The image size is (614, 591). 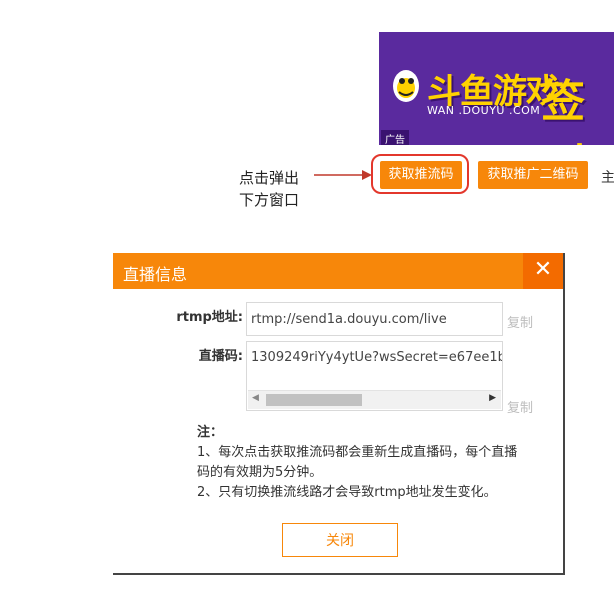 I want to click on truncated-text: 主, so click(x=607, y=178).